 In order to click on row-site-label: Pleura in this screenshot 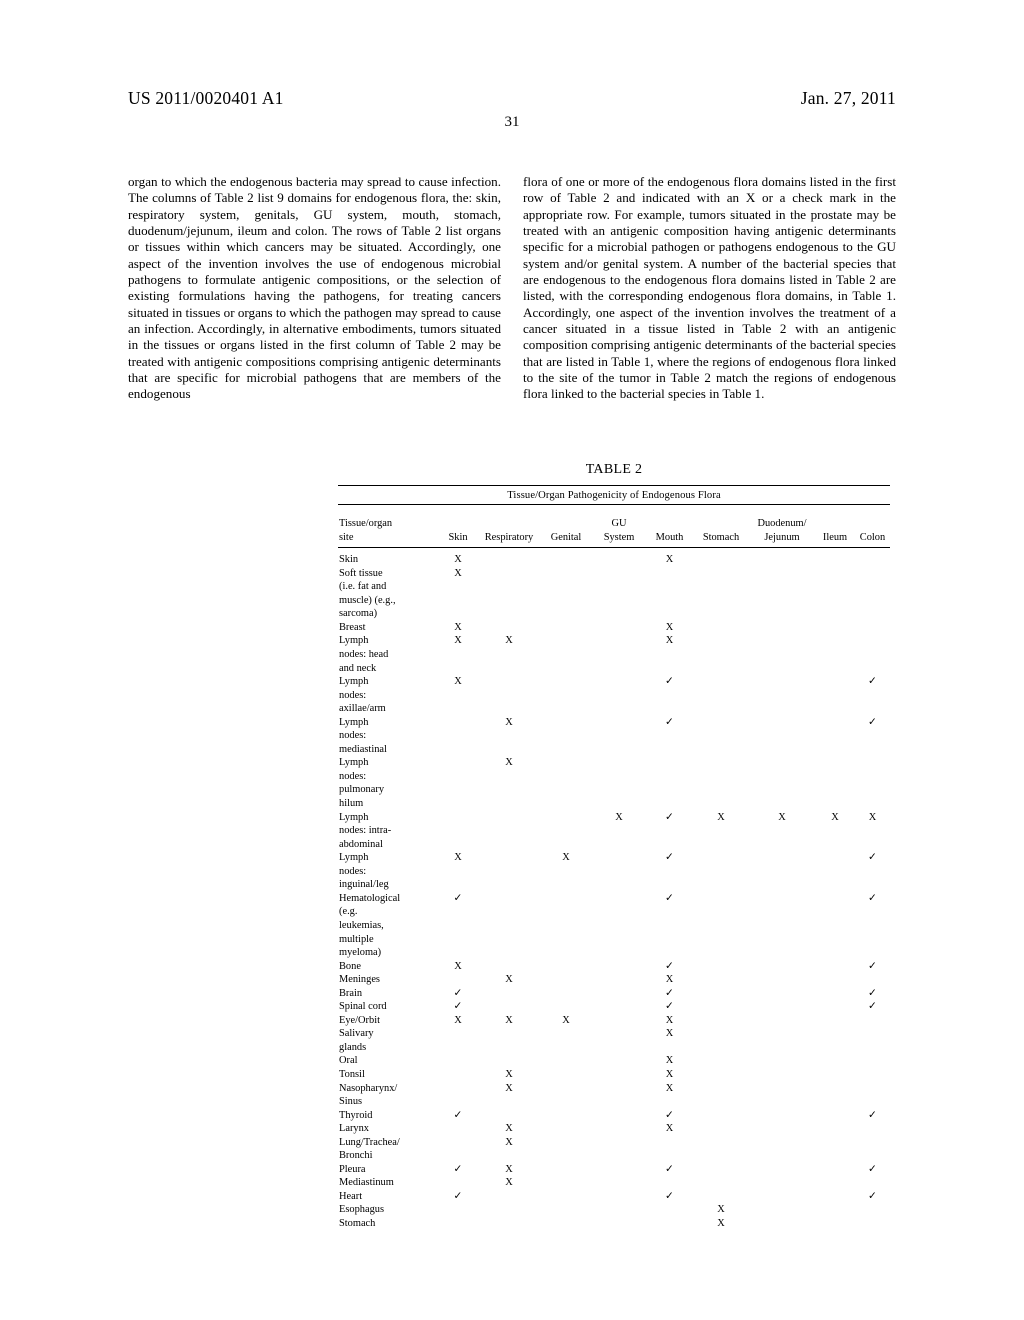, I will do `click(388, 1170)`.